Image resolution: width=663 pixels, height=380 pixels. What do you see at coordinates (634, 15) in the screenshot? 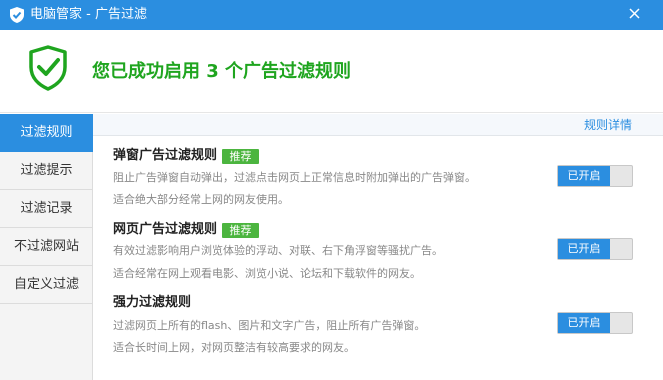
I see `close-icon` at bounding box center [634, 15].